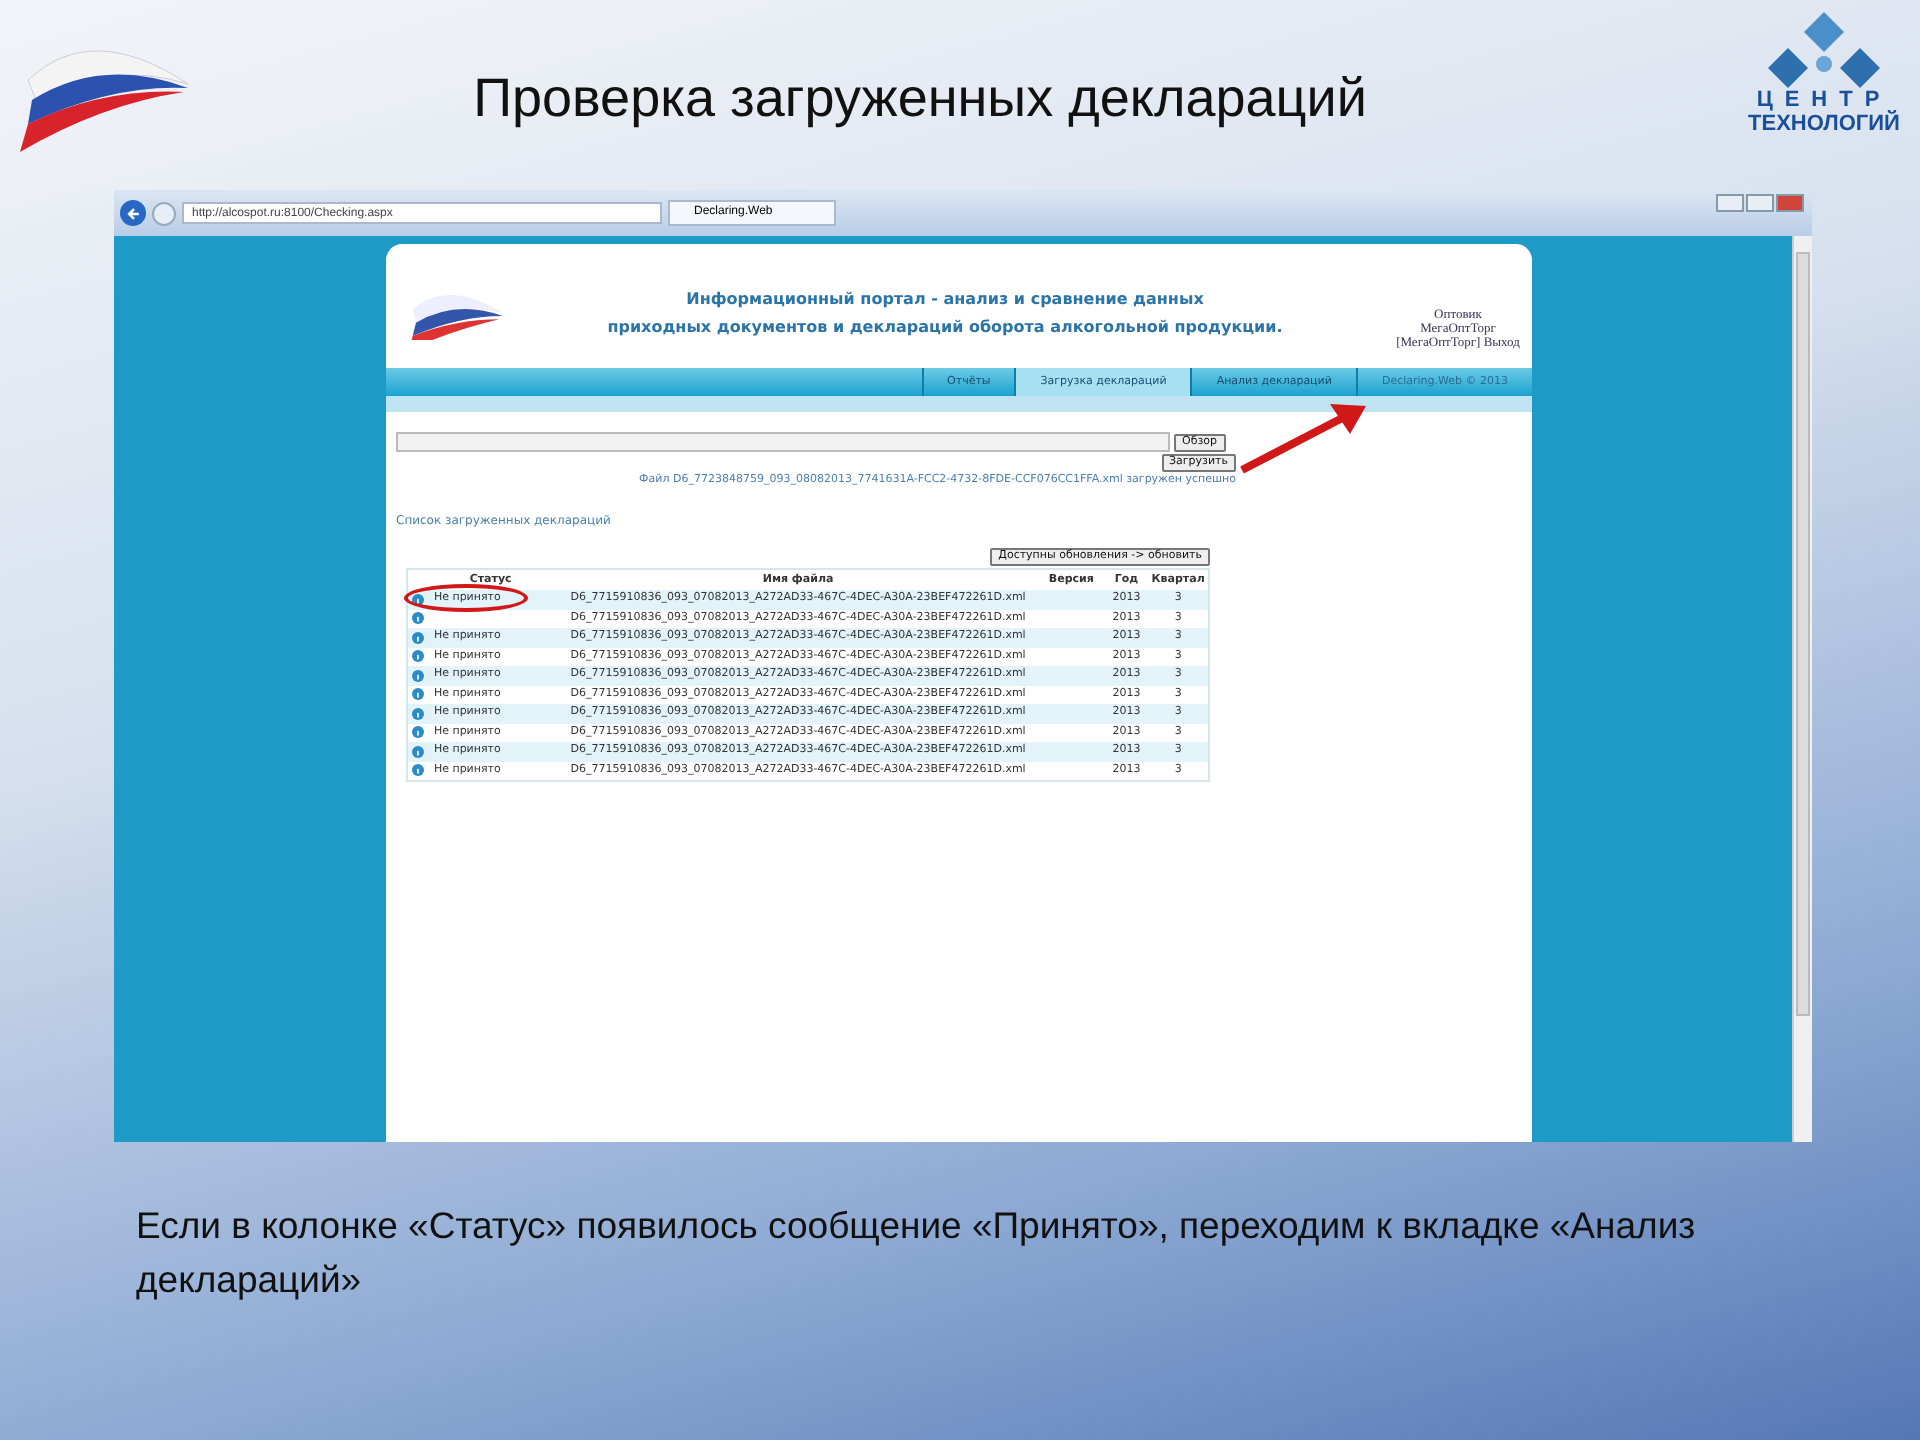 The image size is (1920, 1440). I want to click on logo-text: ЦЕНТР, so click(1824, 100).